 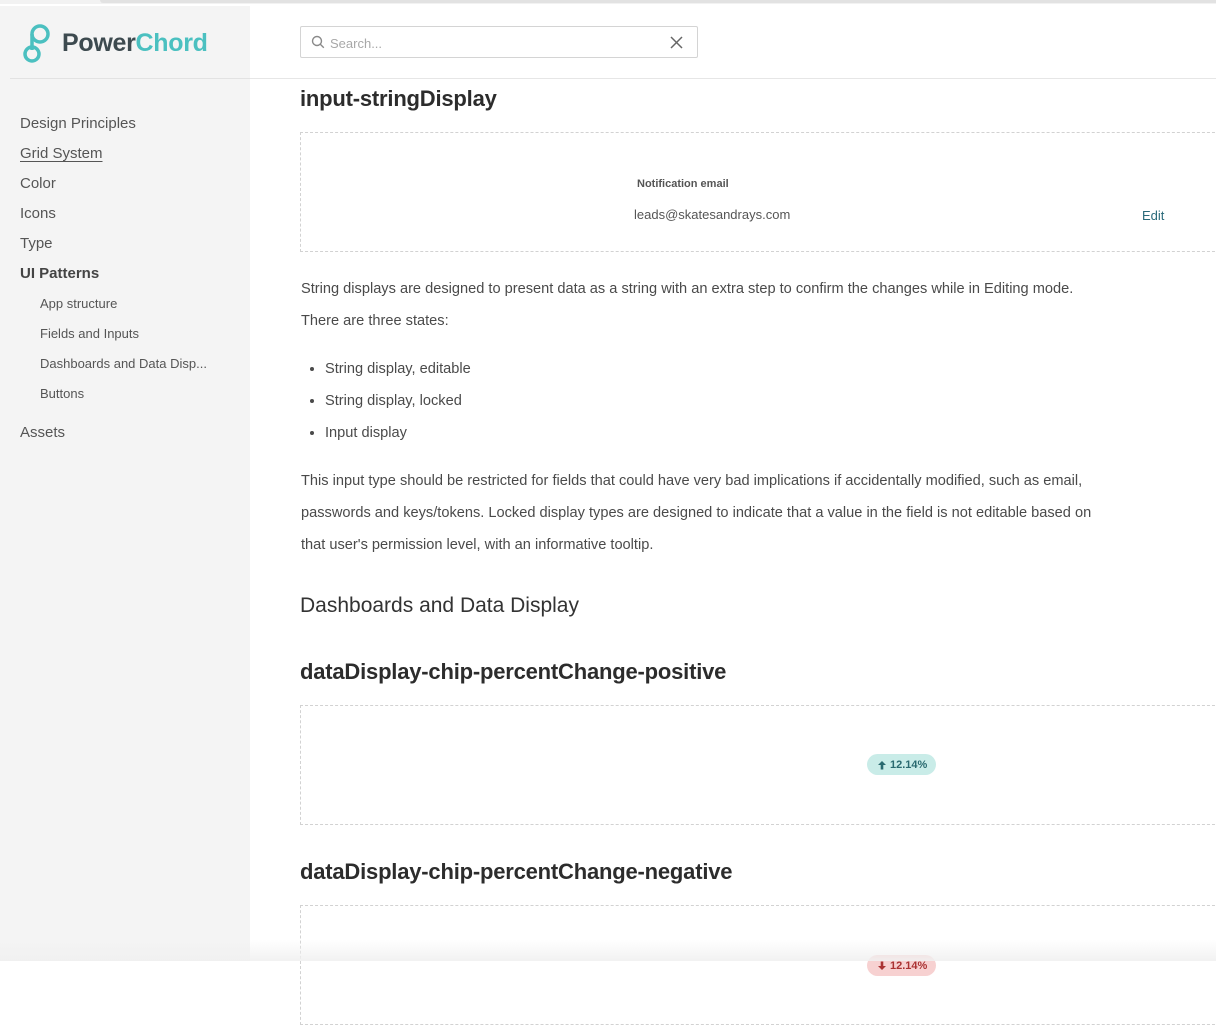 I want to click on powerchord-logo: PowerChord, so click(x=114, y=43).